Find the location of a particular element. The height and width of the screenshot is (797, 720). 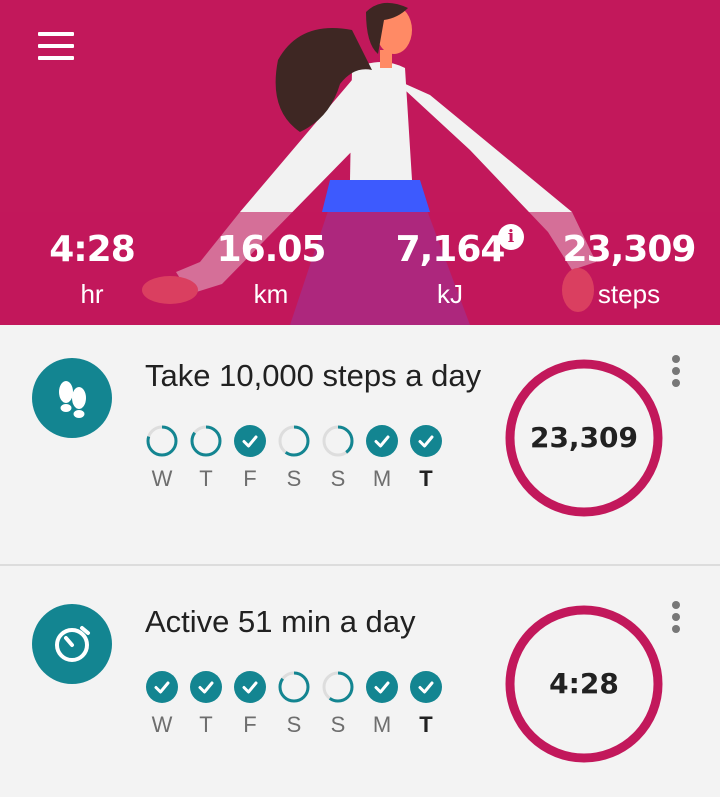

timer-icon is located at coordinates (72, 644).